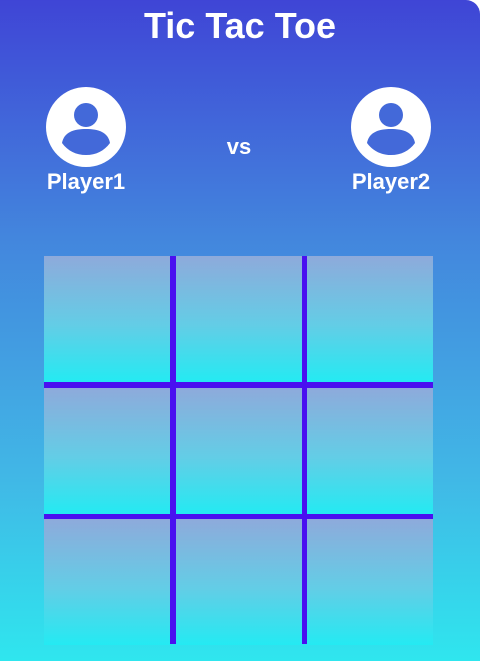 This screenshot has height=661, width=480. Describe the element at coordinates (240, 25) in the screenshot. I see `game-title: Tic Tac Toe` at that location.